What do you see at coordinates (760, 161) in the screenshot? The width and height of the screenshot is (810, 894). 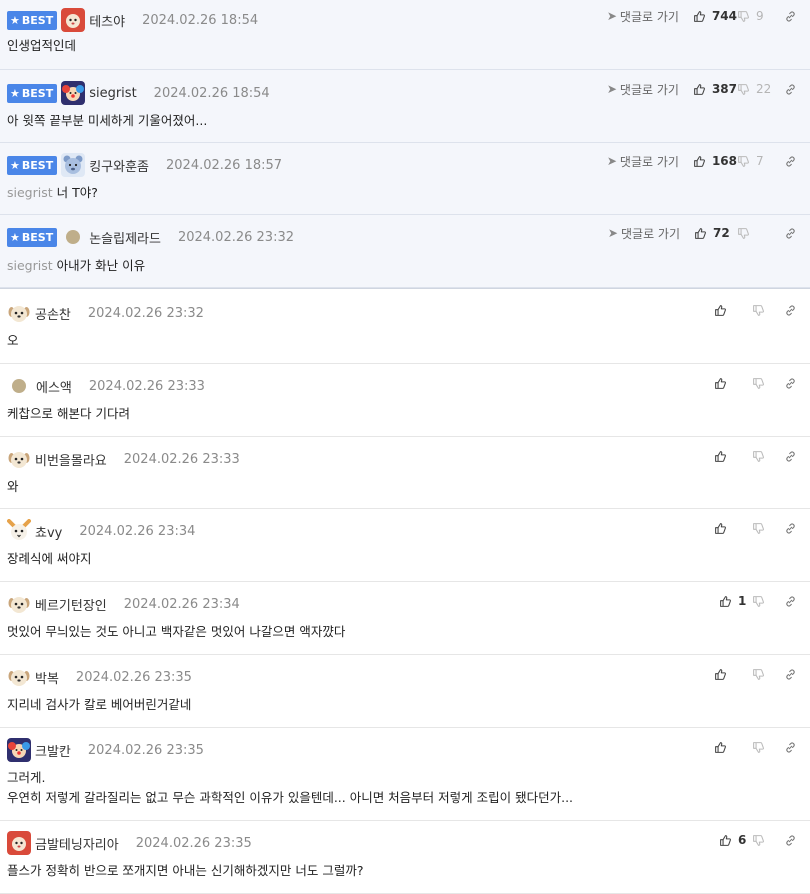 I see `downvote-count: 7` at bounding box center [760, 161].